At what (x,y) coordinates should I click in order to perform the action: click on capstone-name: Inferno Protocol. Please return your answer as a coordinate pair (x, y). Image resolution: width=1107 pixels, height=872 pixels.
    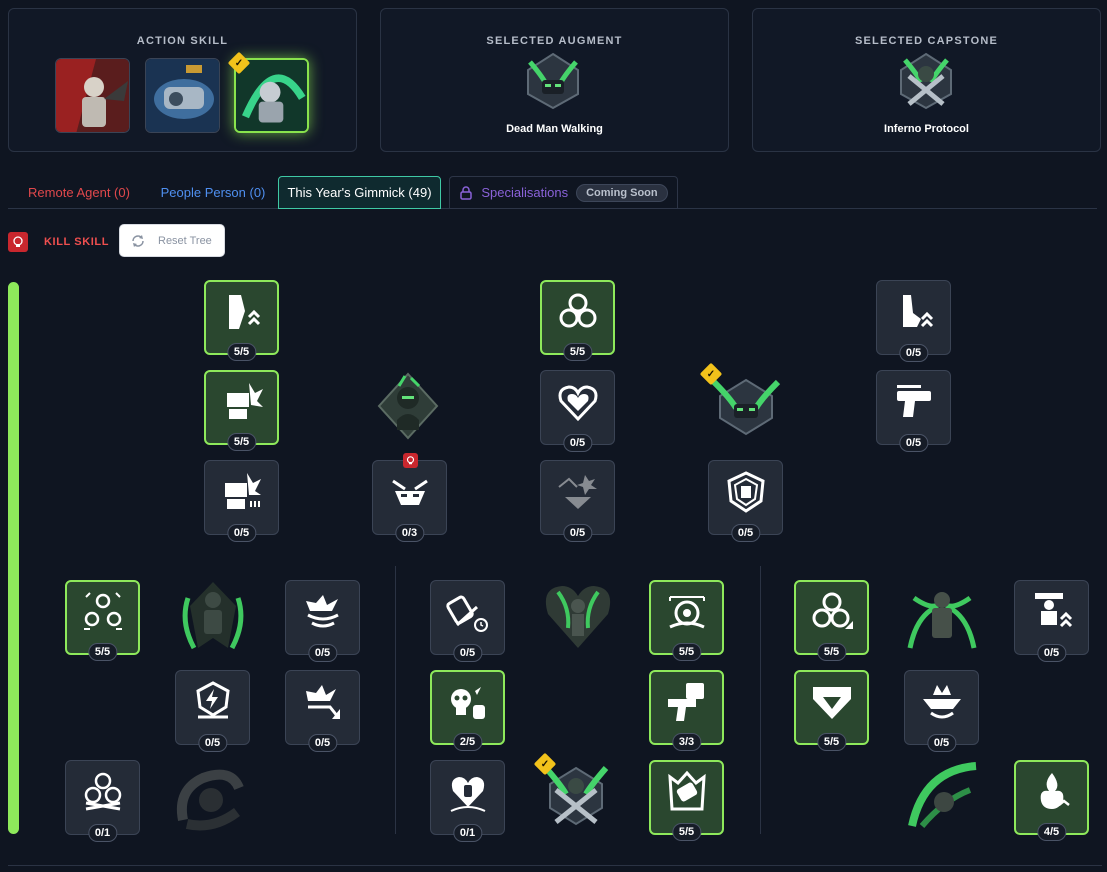
    Looking at the image, I should click on (926, 129).